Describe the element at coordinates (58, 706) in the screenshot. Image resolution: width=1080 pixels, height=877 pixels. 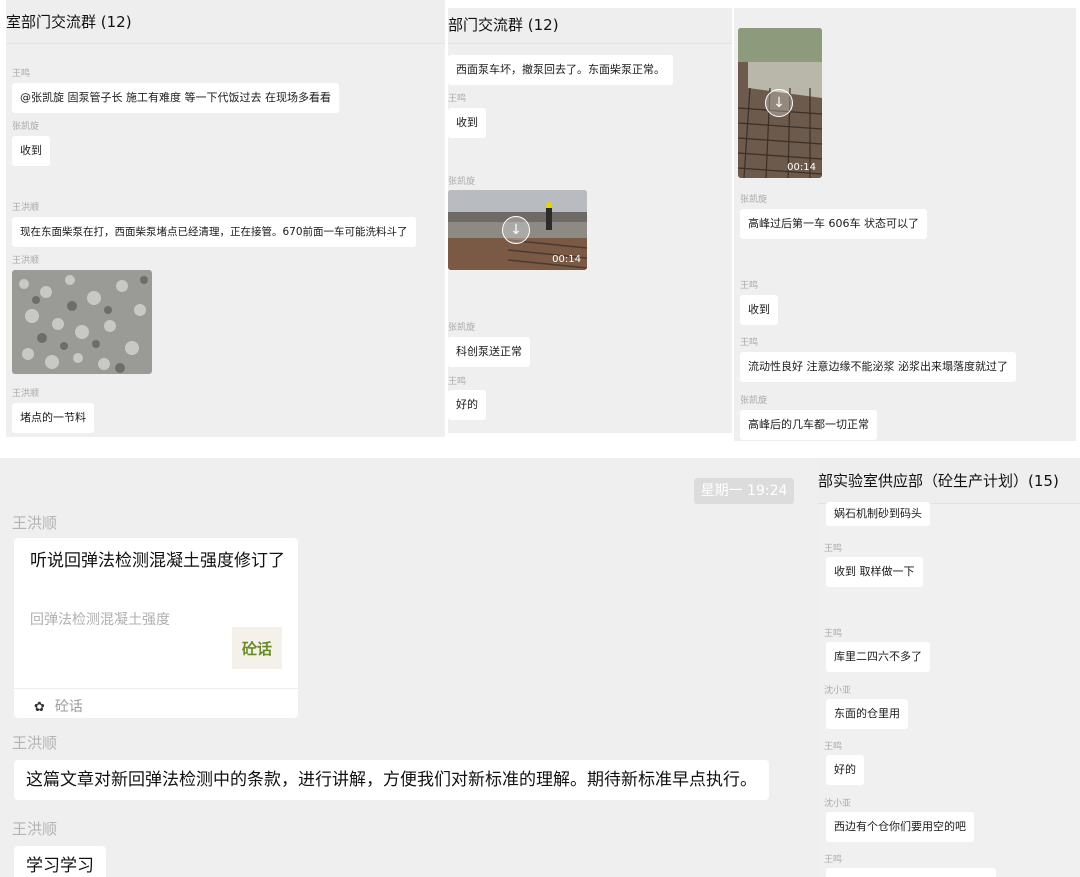
I see `article-source: ✿ 砼话` at that location.